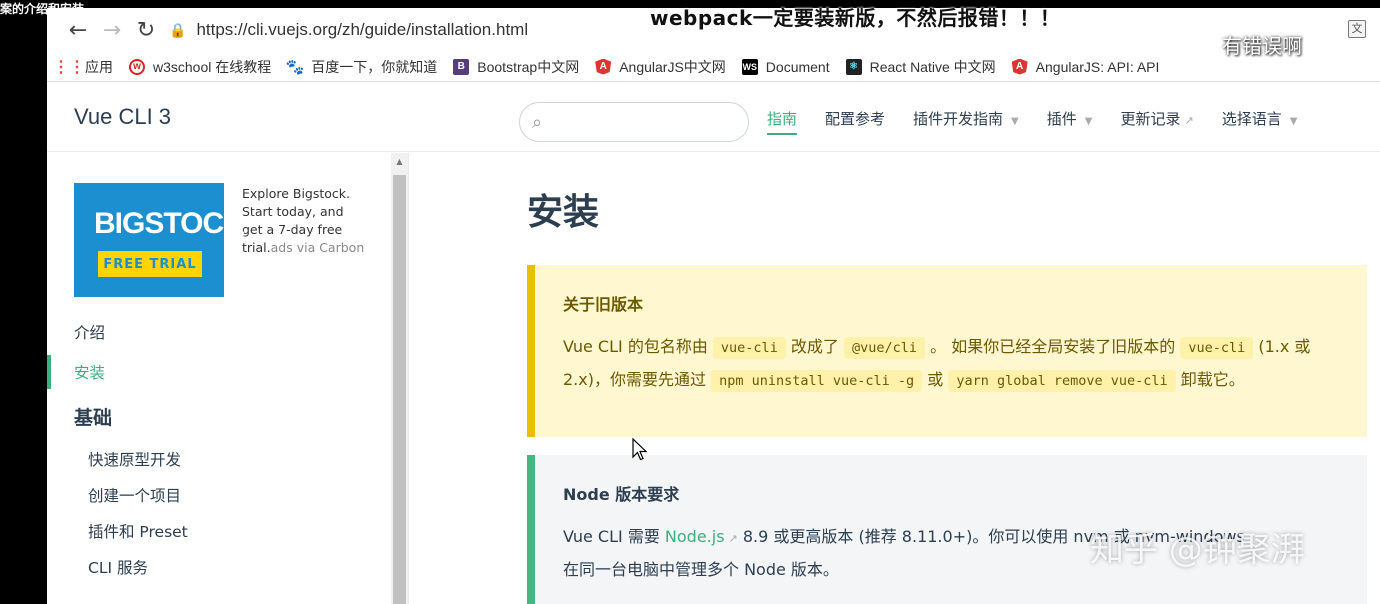  I want to click on sidebar-item-intro: 介绍, so click(131, 332).